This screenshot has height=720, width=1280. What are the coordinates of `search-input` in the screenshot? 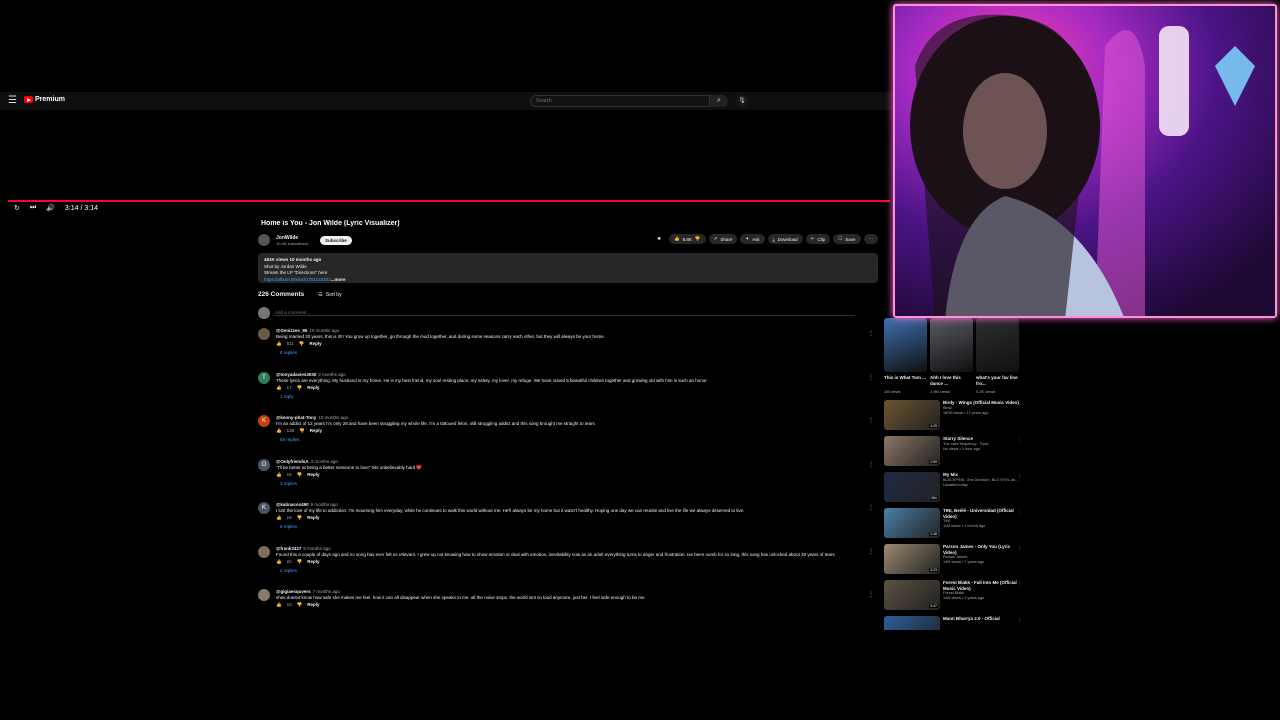 It's located at (620, 101).